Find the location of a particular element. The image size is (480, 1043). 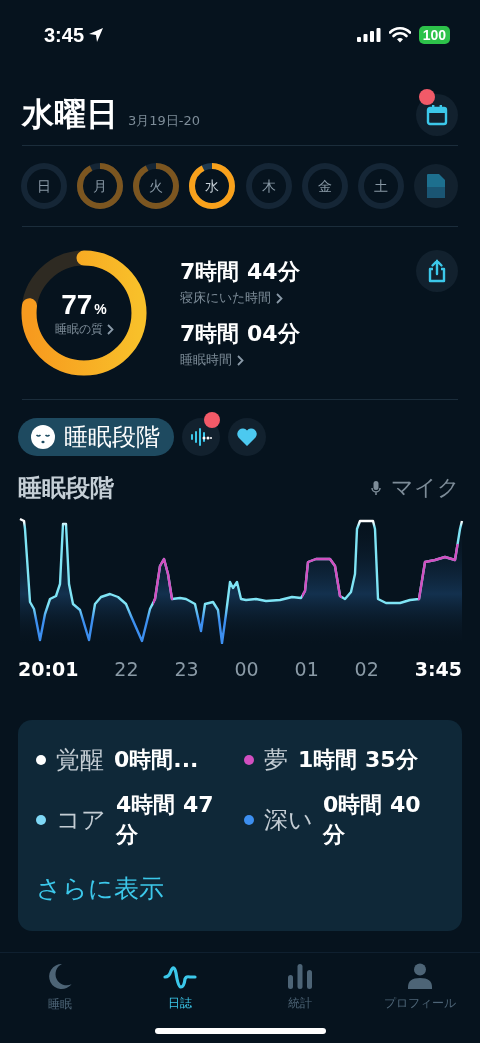

source-label: マイク is located at coordinates (425, 488).